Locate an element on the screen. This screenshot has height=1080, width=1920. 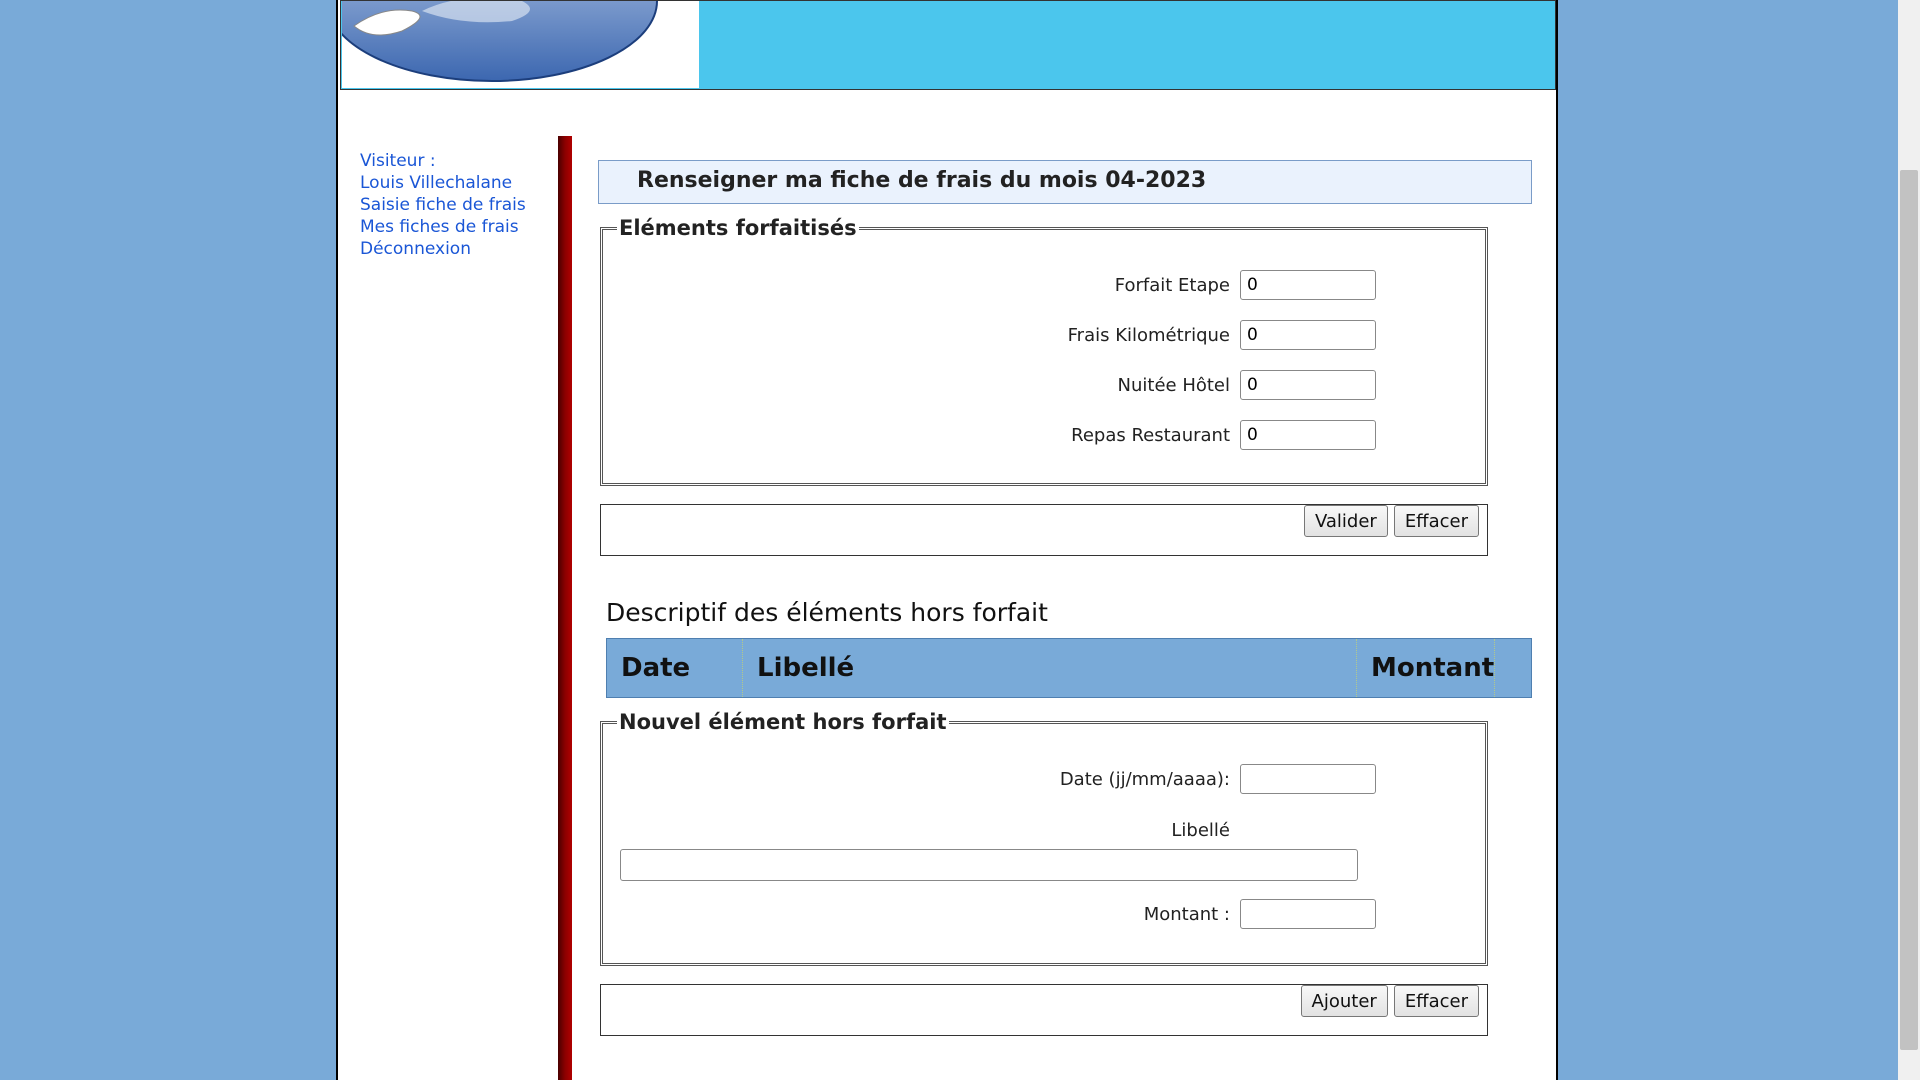
hors-forfait-title: Descriptif des éléments hors forfait is located at coordinates (827, 612).